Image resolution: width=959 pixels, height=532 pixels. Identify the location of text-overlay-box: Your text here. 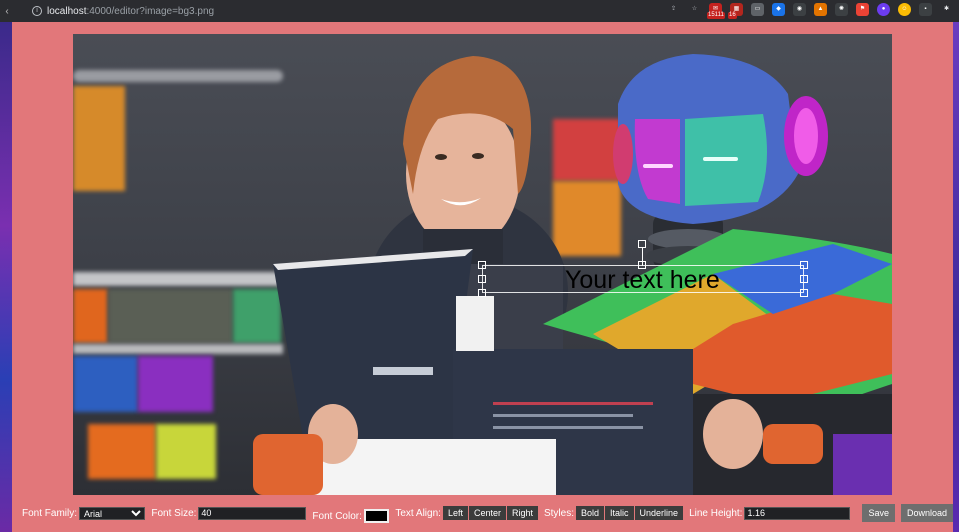
(643, 268).